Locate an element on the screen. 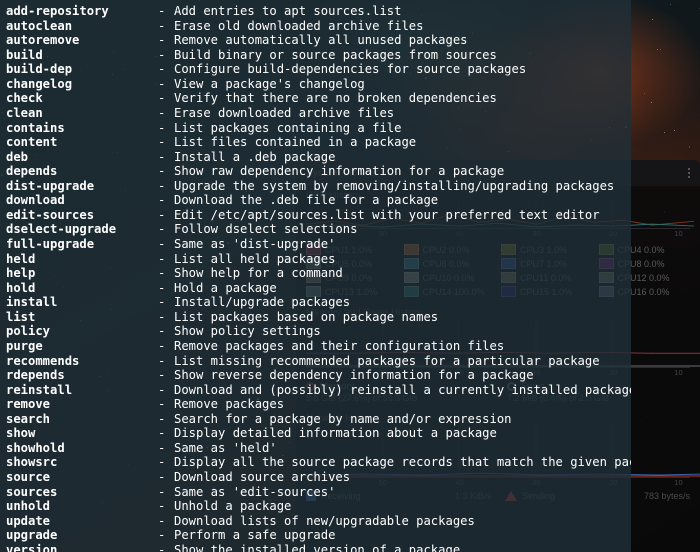  terminal-command: help is located at coordinates (21, 273).